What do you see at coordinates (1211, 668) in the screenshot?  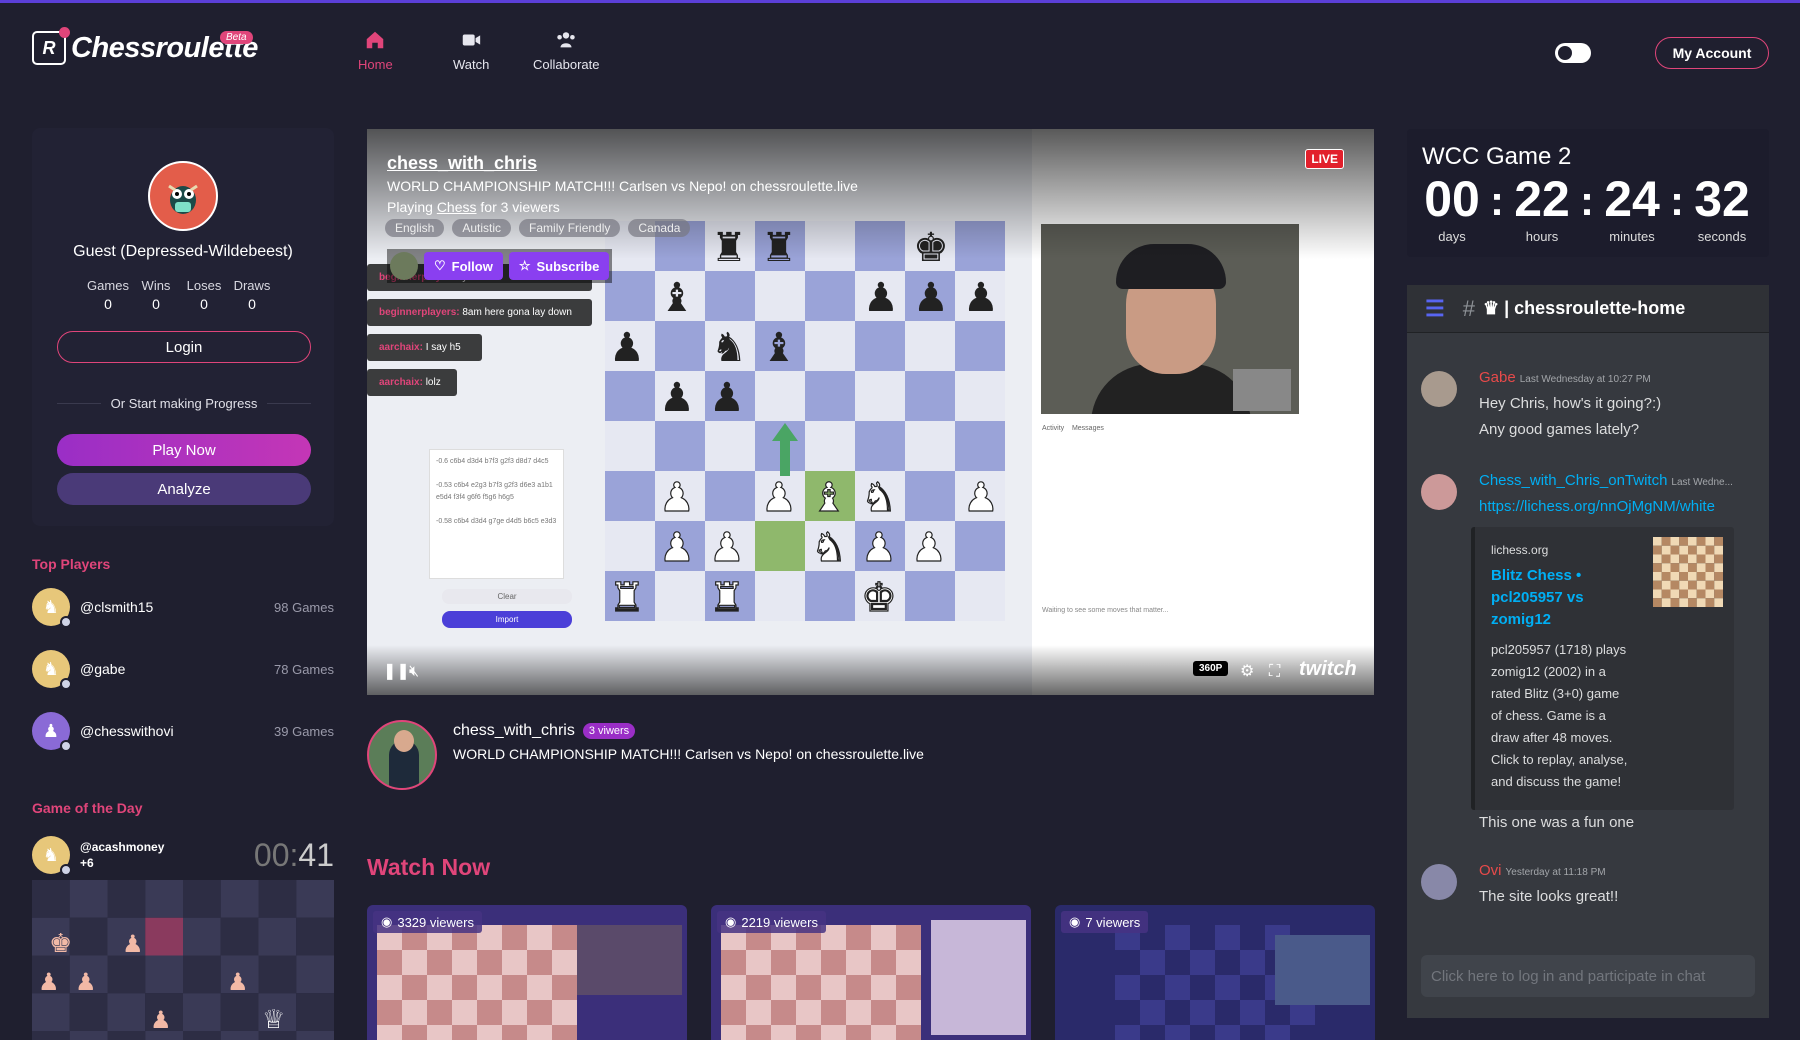 I see `resolution-badge: 360P` at bounding box center [1211, 668].